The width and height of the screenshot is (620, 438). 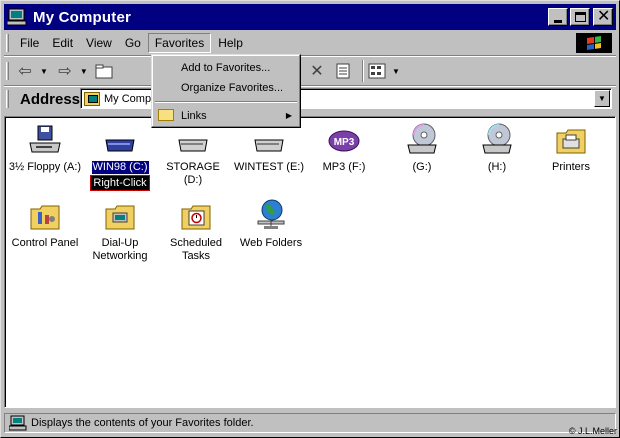 I want to click on folder-label: Control Panel, so click(x=45, y=243).